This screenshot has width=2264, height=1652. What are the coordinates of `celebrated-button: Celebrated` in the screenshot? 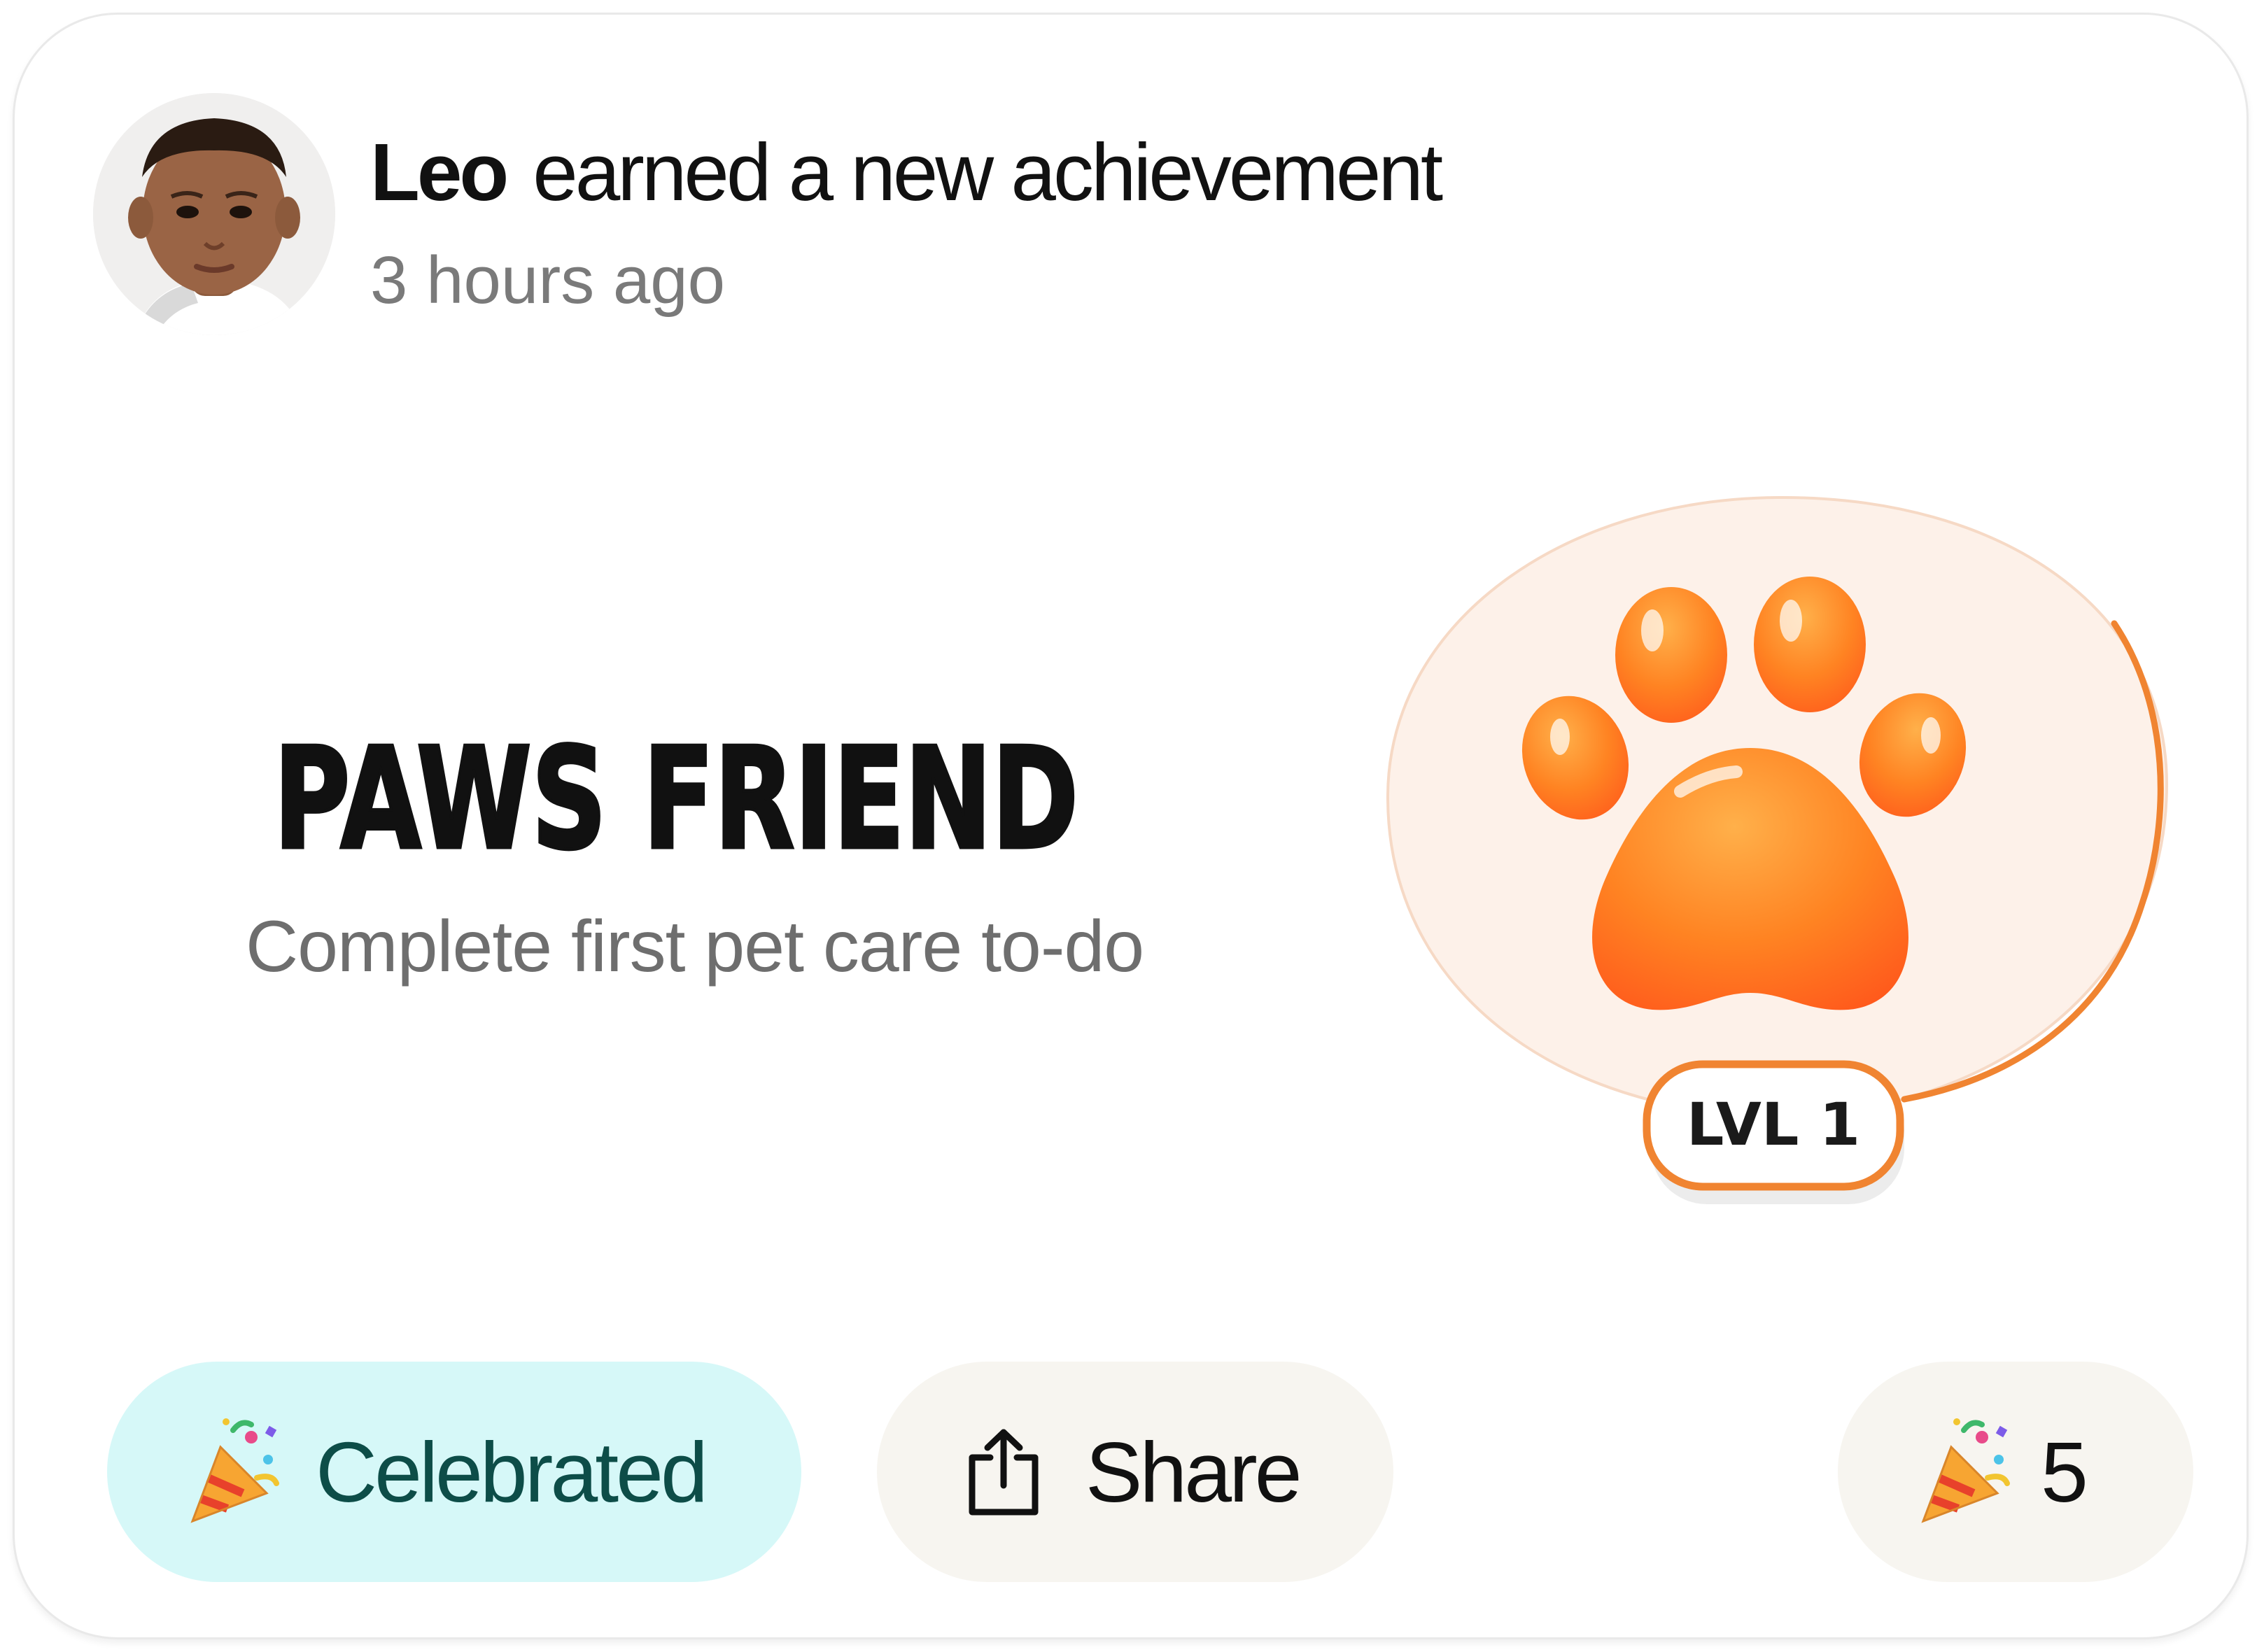 It's located at (454, 1472).